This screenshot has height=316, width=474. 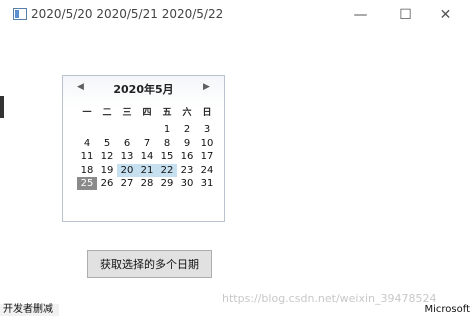 What do you see at coordinates (187, 129) in the screenshot?
I see `calendar-day: 2` at bounding box center [187, 129].